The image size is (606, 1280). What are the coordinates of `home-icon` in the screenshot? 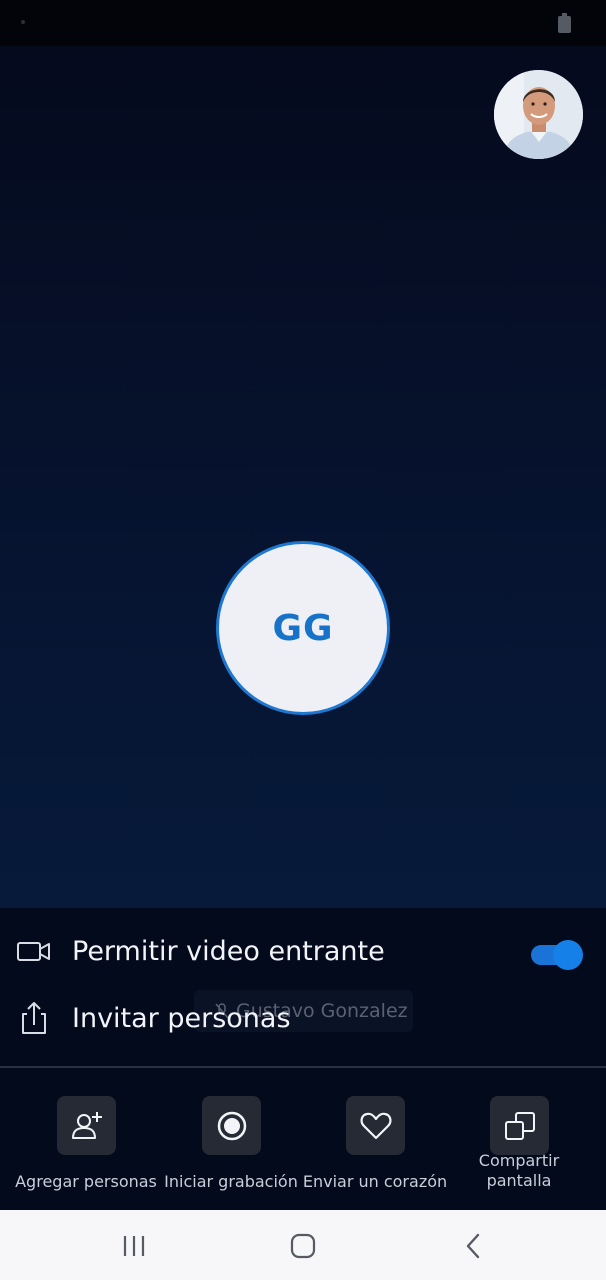 It's located at (303, 1246).